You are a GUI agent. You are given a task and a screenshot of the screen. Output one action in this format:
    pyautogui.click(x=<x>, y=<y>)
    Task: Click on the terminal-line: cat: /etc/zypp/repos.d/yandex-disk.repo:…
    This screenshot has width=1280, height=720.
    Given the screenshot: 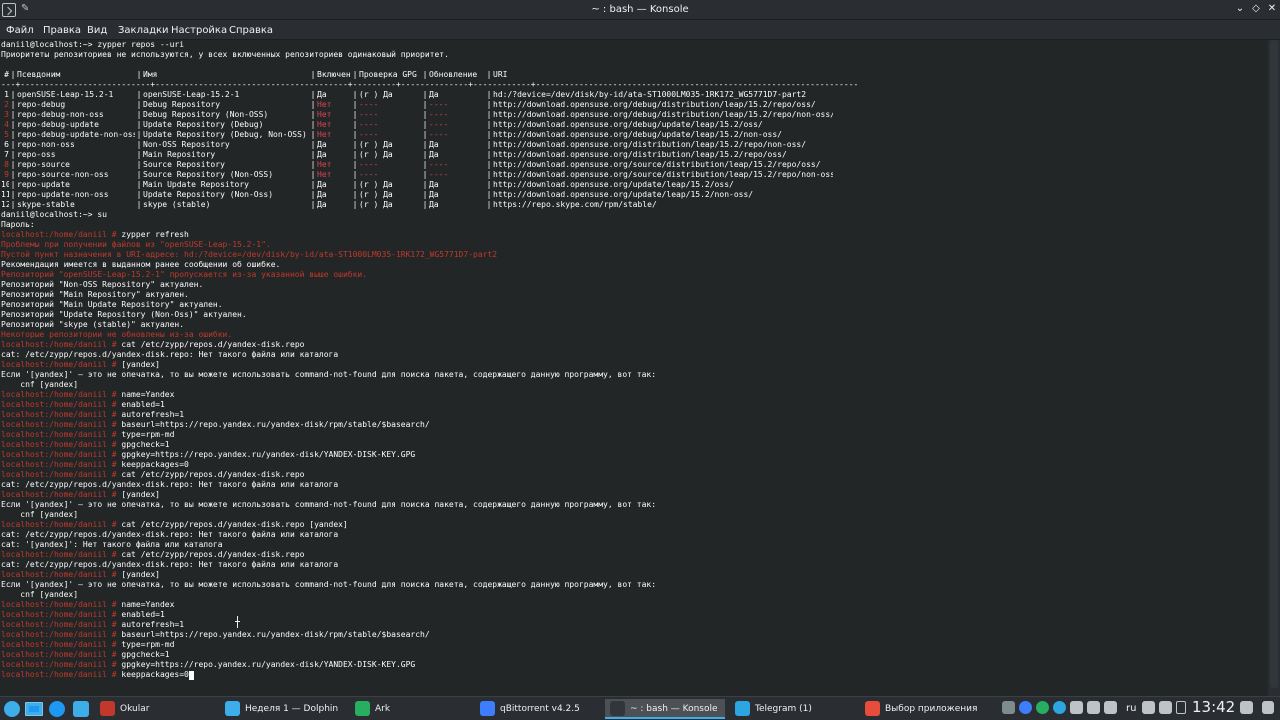 What is the action you would take?
    pyautogui.click(x=429, y=535)
    